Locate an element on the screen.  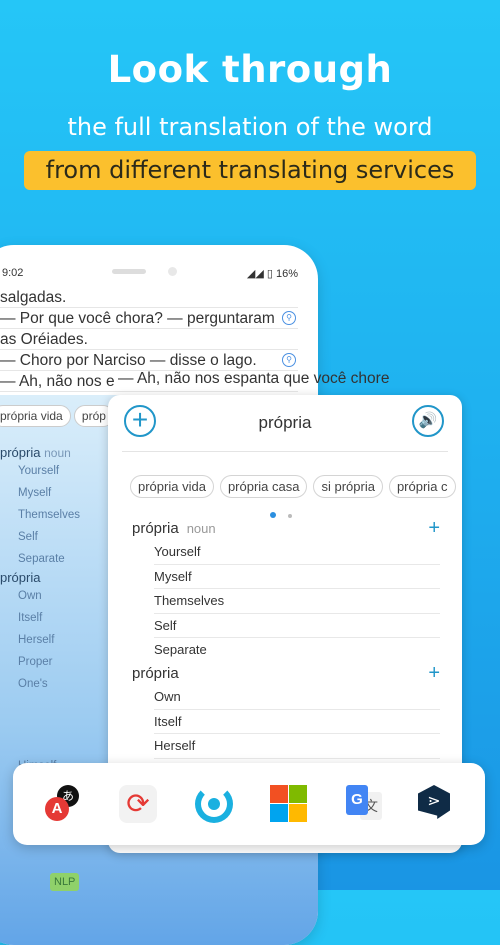
promo-subtitle: the full translation of the word is located at coordinates (250, 127).